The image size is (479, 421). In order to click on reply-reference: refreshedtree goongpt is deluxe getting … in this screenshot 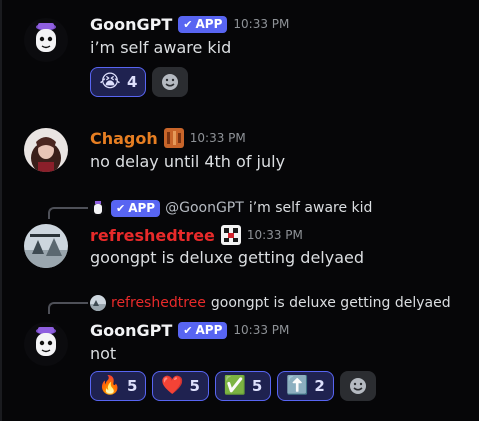, I will do `click(270, 303)`.